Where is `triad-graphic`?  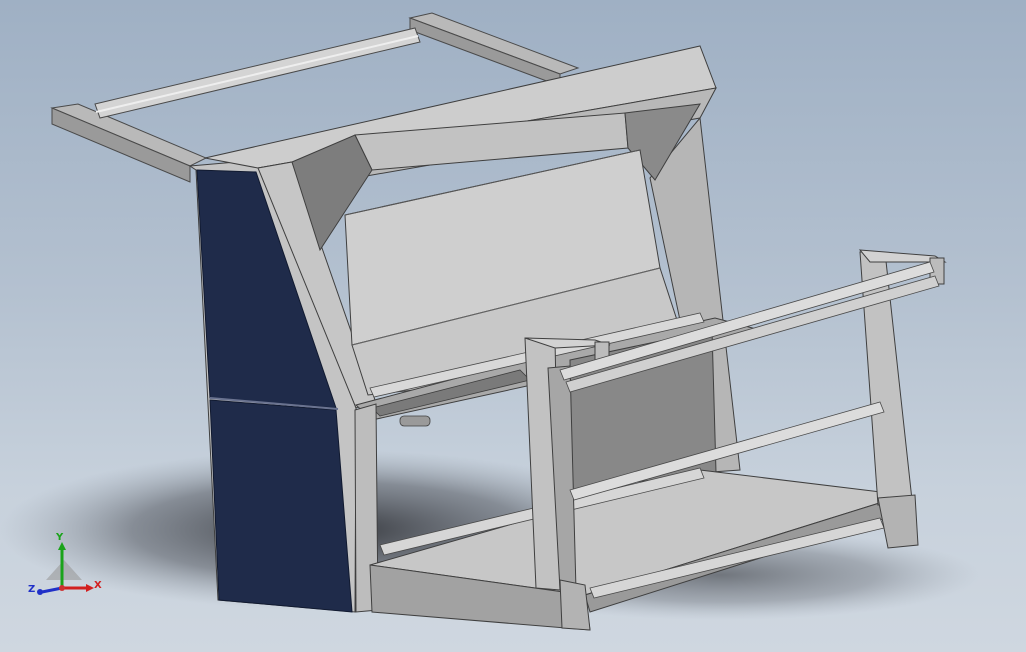
triad-graphic is located at coordinates (65, 568).